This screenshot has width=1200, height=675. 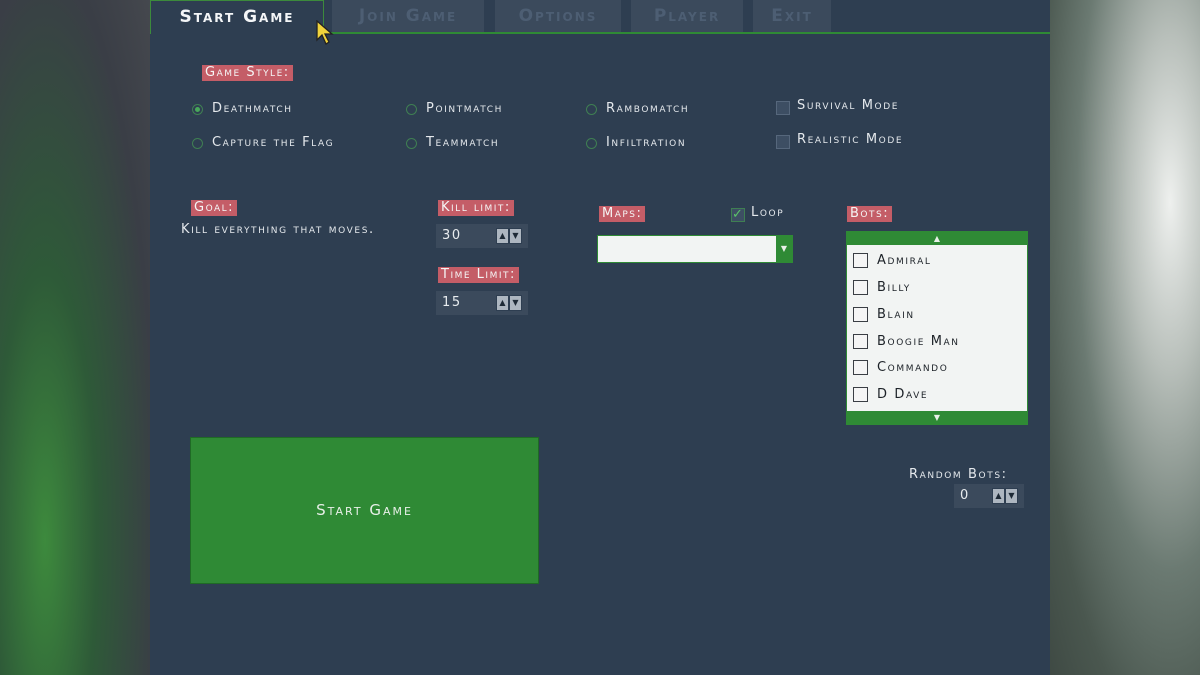 I want to click on loop-checkbox: ✓, so click(x=738, y=215).